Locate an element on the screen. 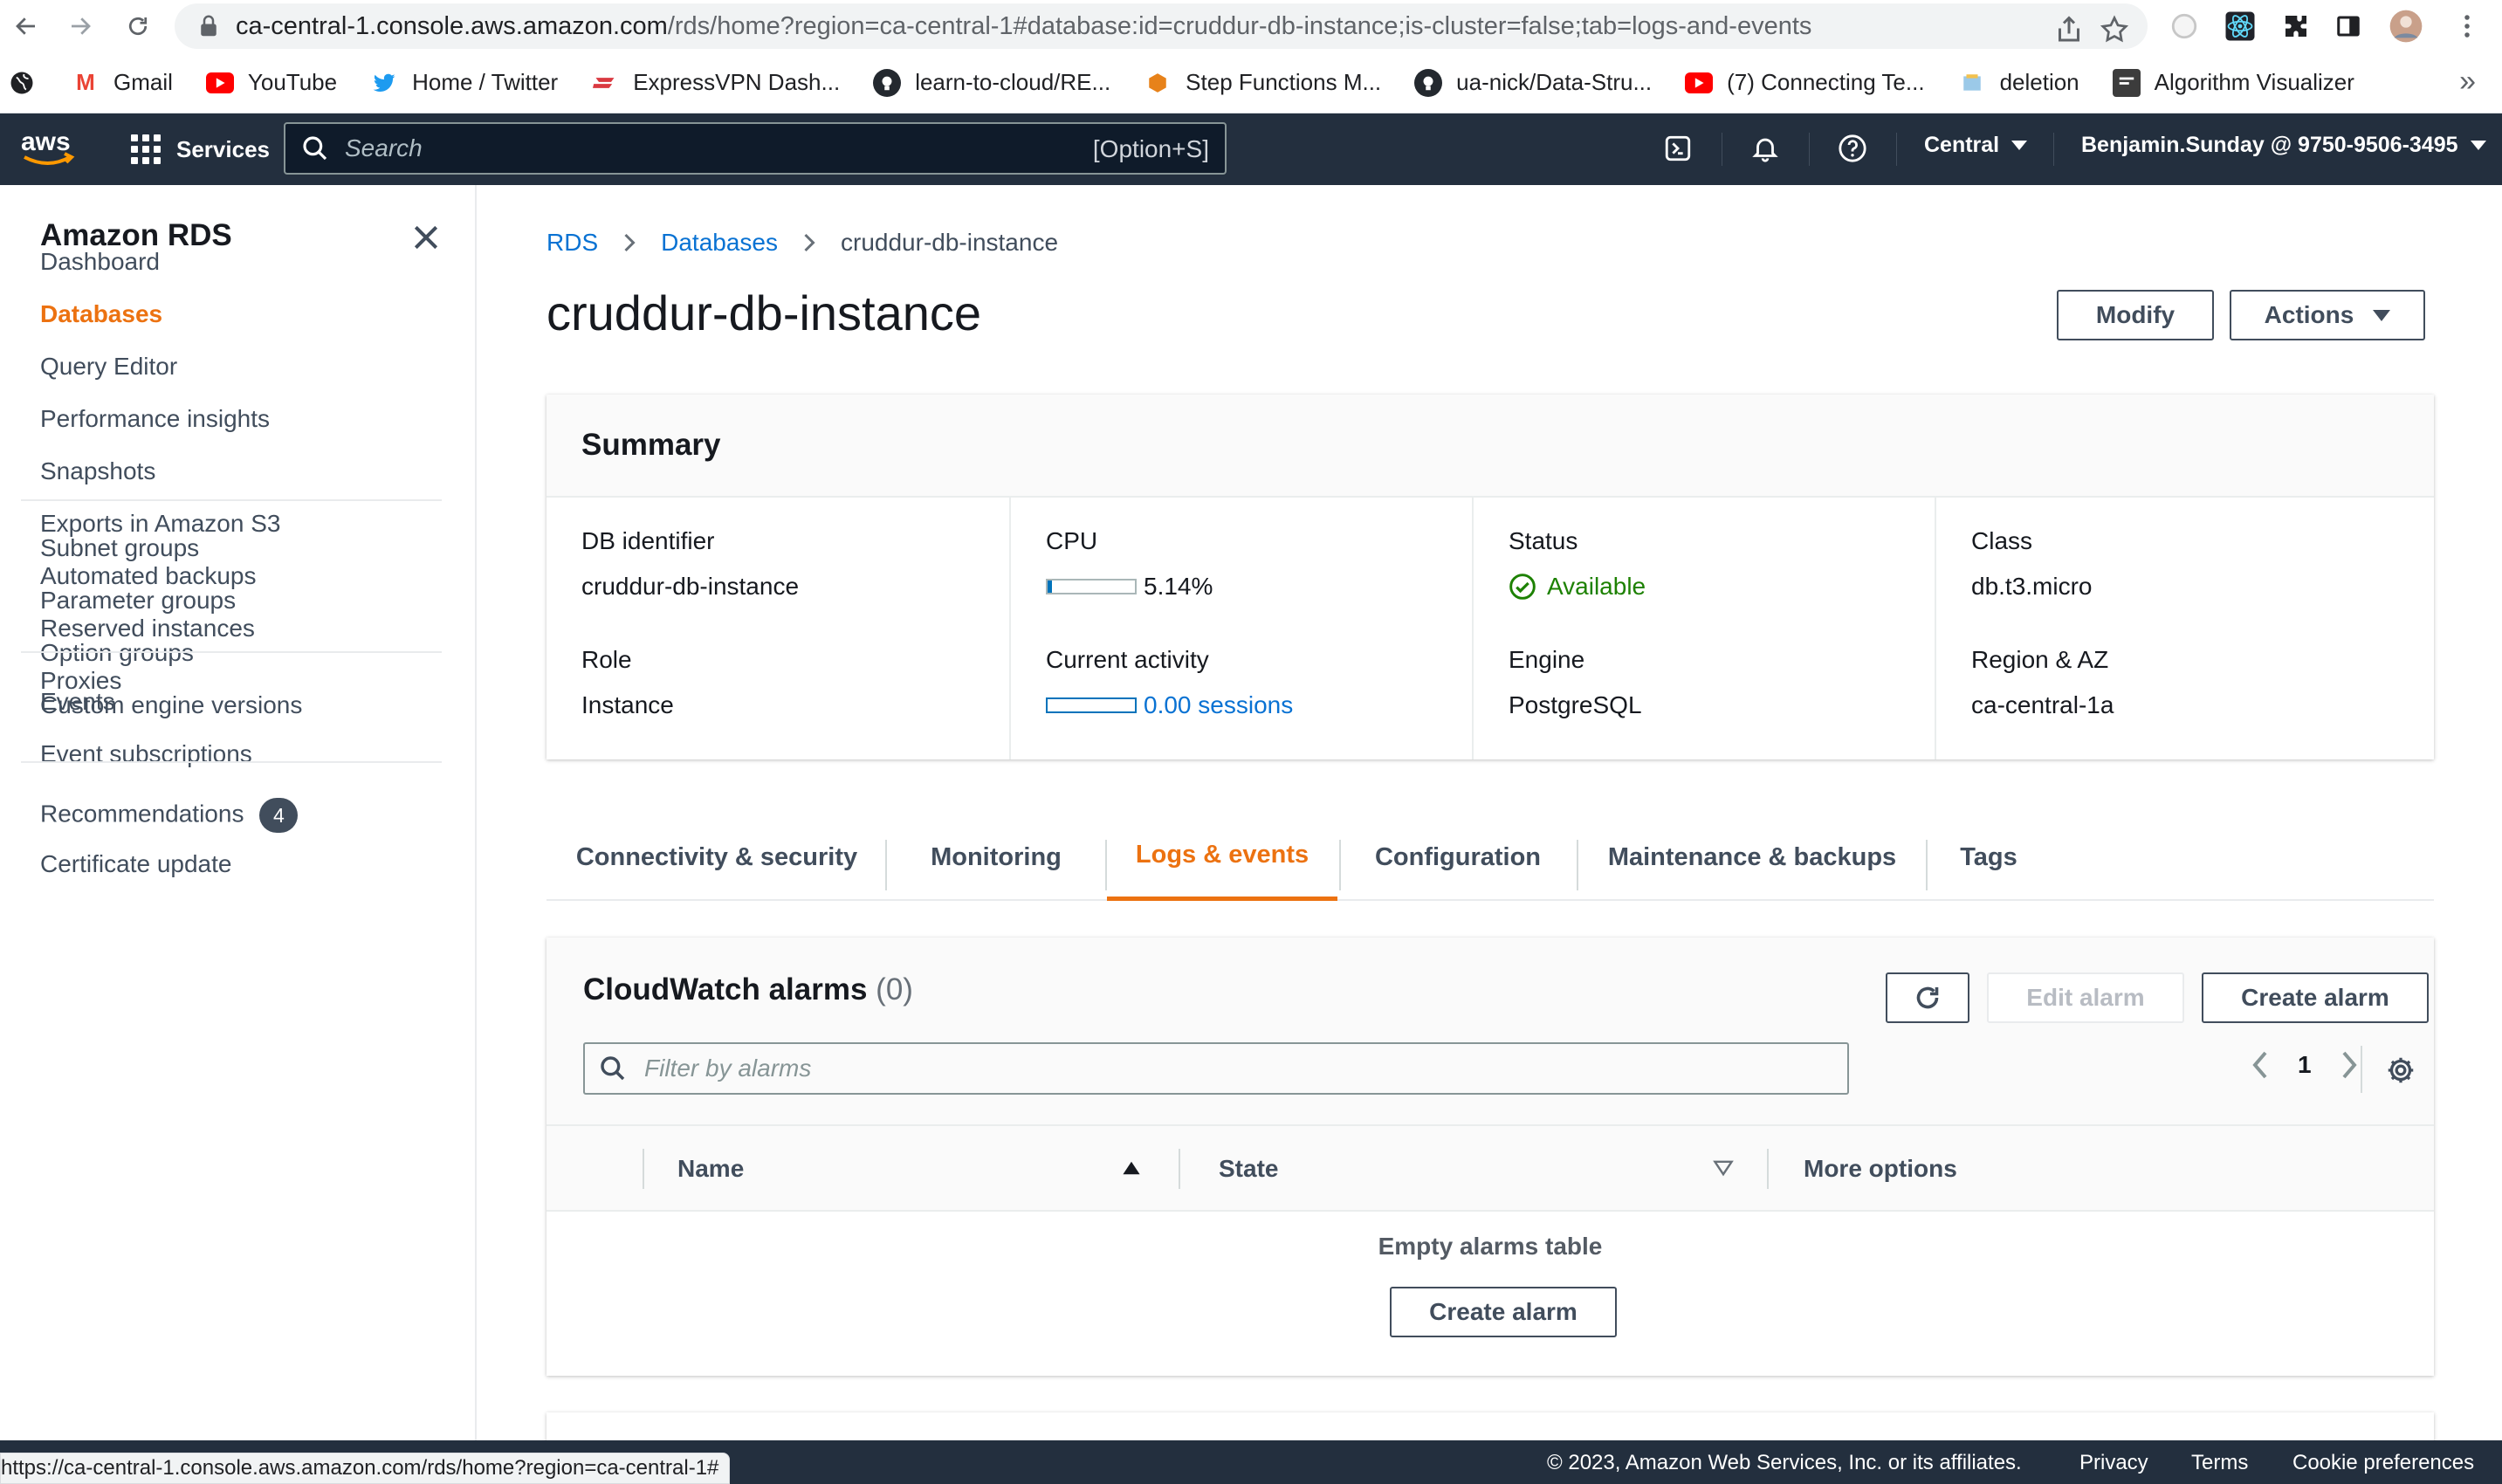 The image size is (2502, 1484). class-value: db.t3.micro is located at coordinates (2032, 587).